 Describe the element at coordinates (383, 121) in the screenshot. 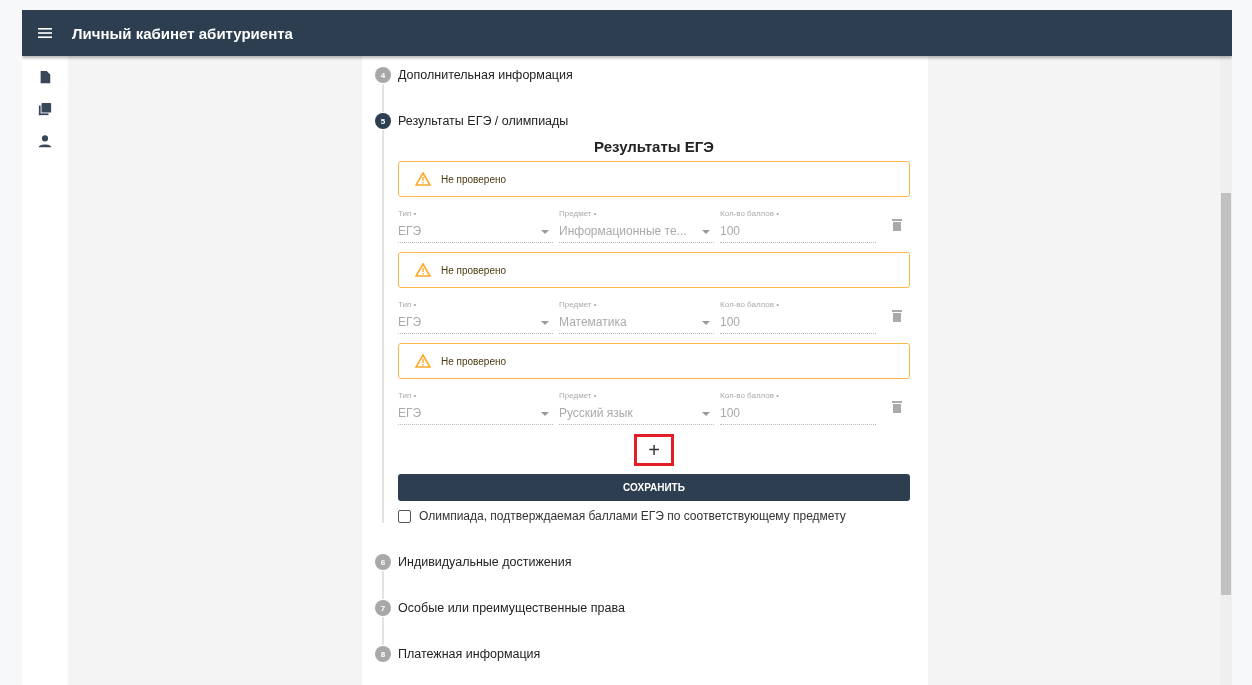

I see `step-number: 5` at that location.